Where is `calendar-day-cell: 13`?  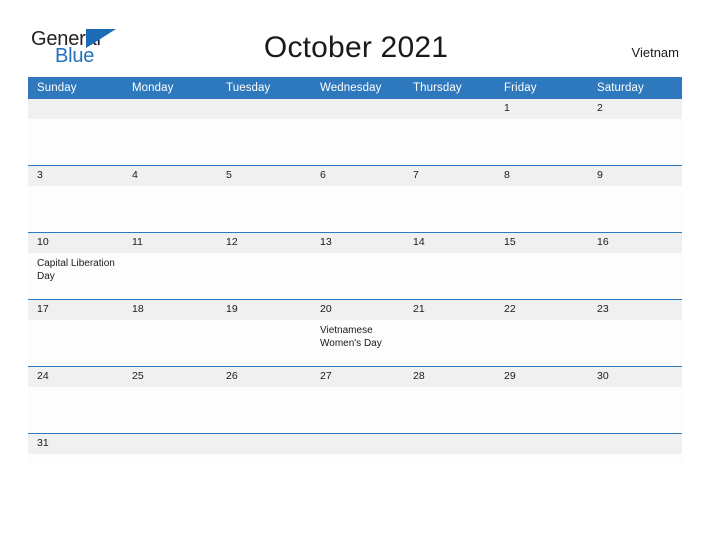
calendar-day-cell: 13 is located at coordinates (357, 266).